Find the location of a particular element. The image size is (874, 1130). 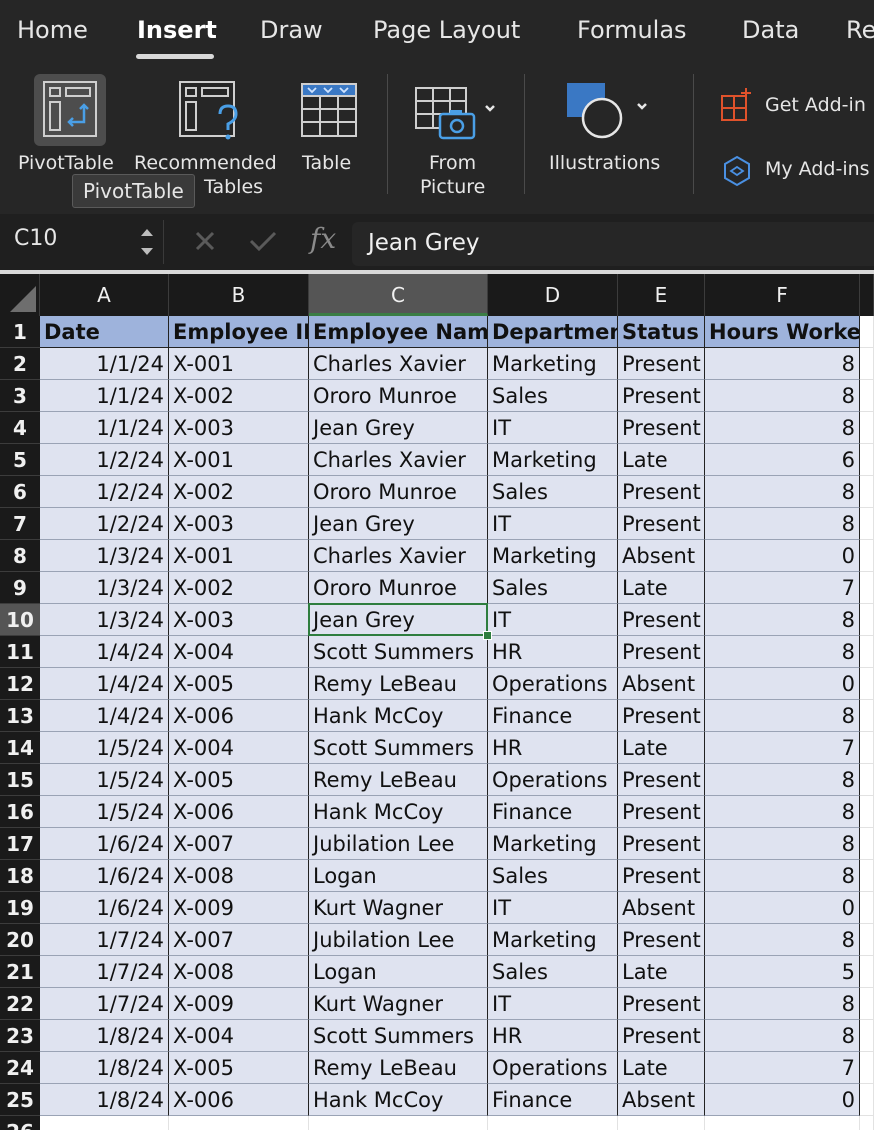

enter-check-icon is located at coordinates (263, 241).